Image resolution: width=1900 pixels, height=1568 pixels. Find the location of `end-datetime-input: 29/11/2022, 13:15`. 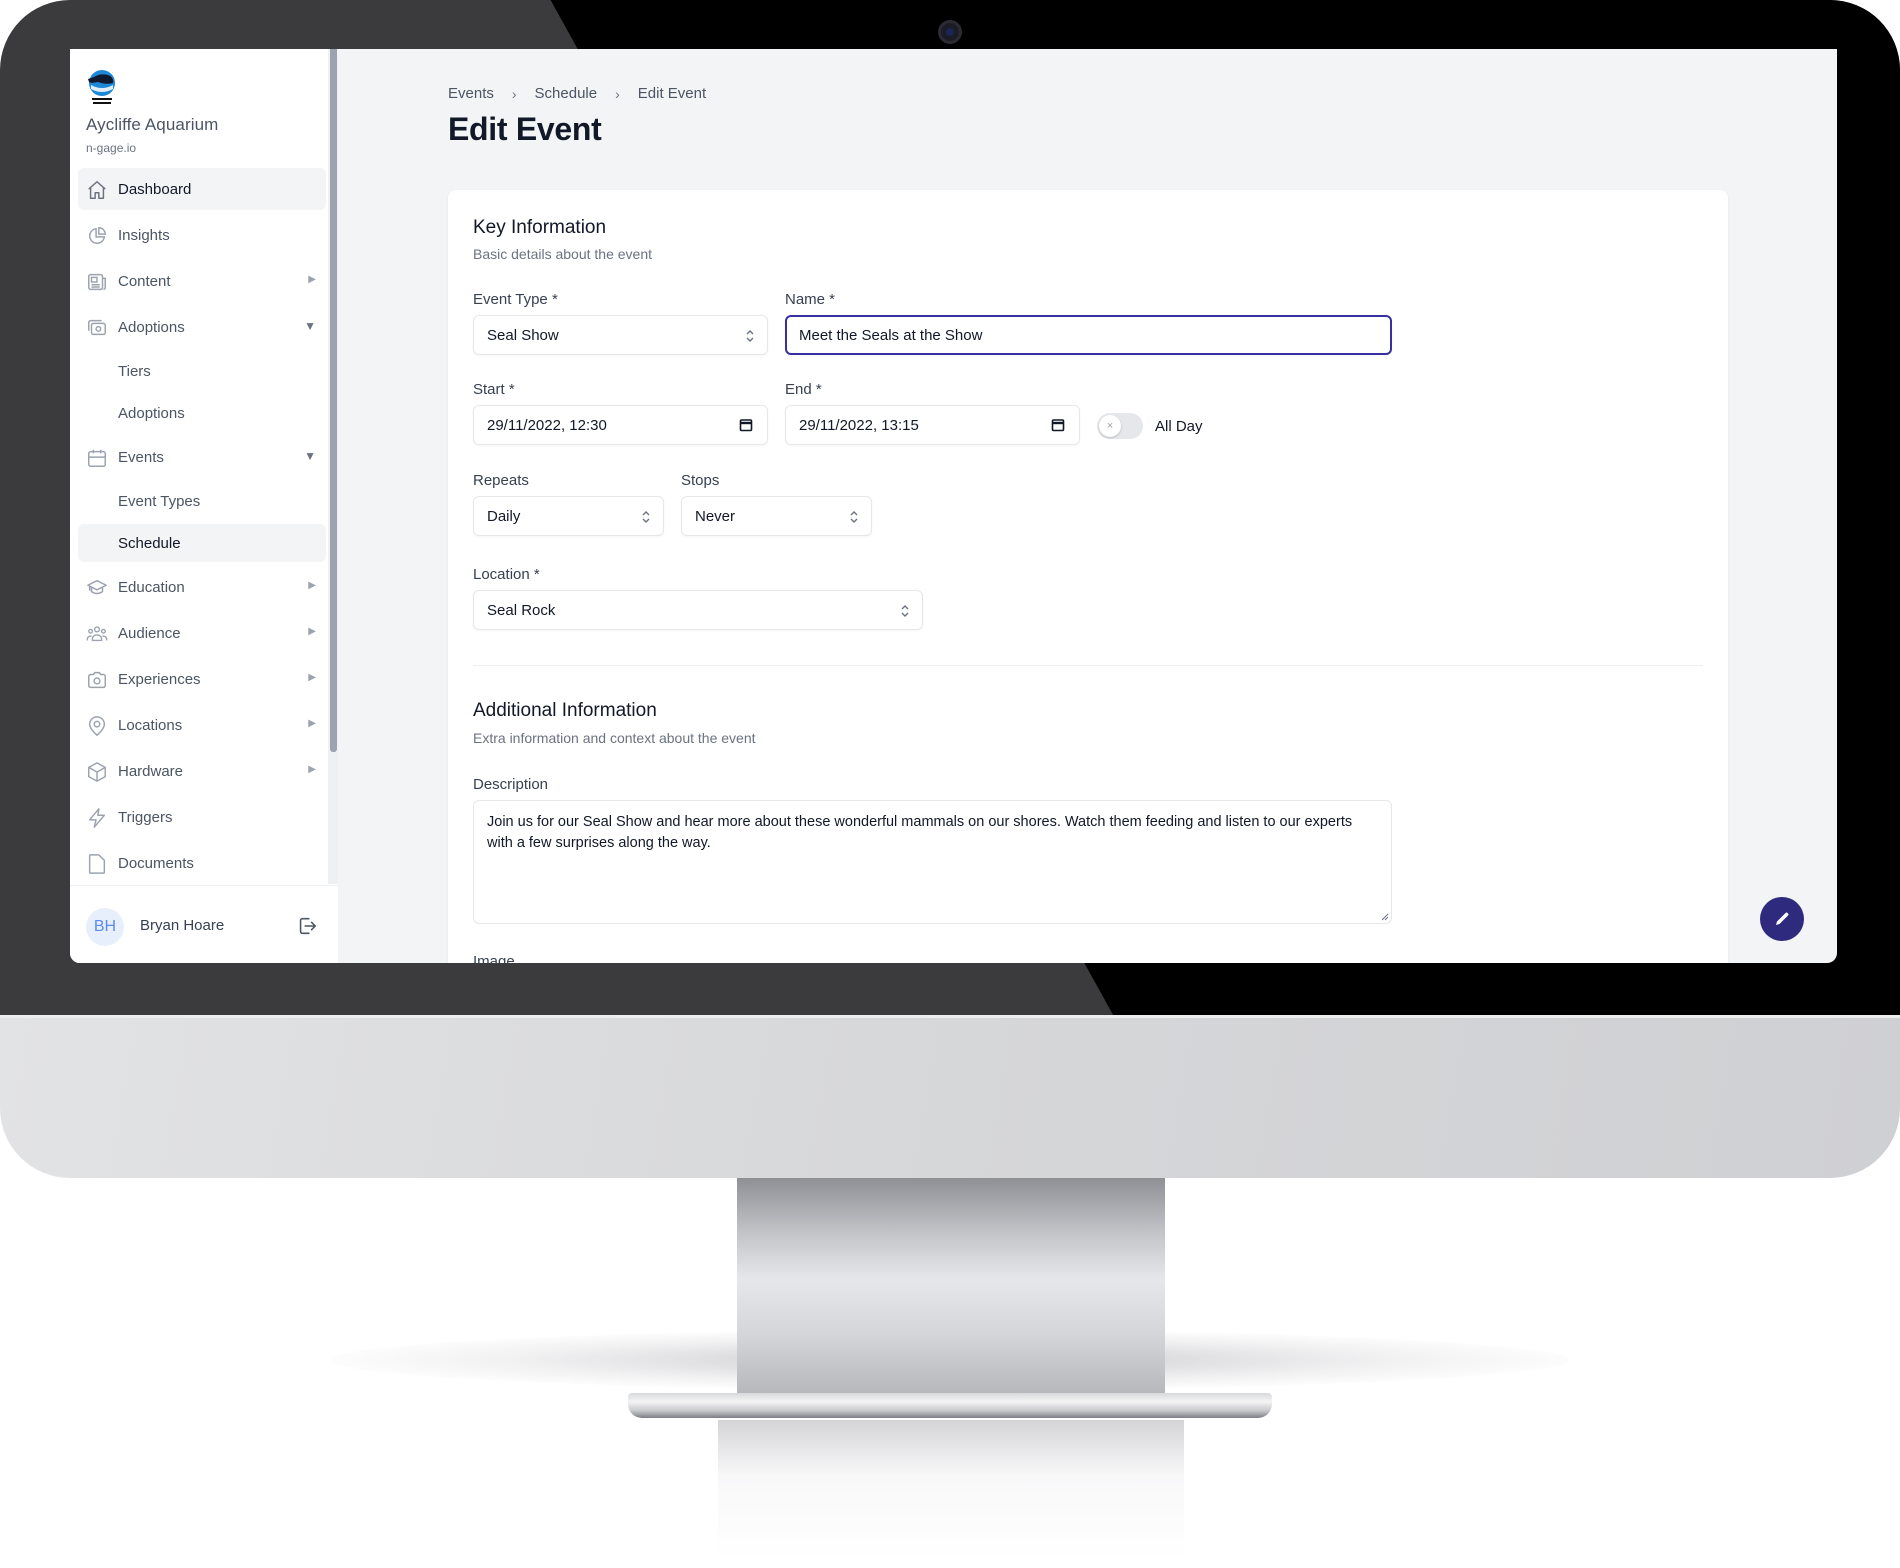

end-datetime-input: 29/11/2022, 13:15 is located at coordinates (932, 425).